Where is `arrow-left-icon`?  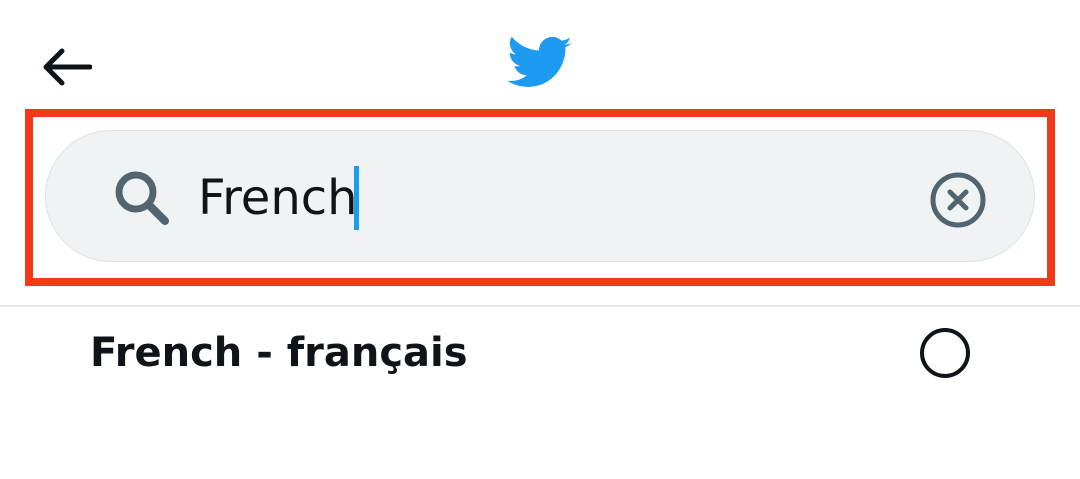
arrow-left-icon is located at coordinates (67, 67).